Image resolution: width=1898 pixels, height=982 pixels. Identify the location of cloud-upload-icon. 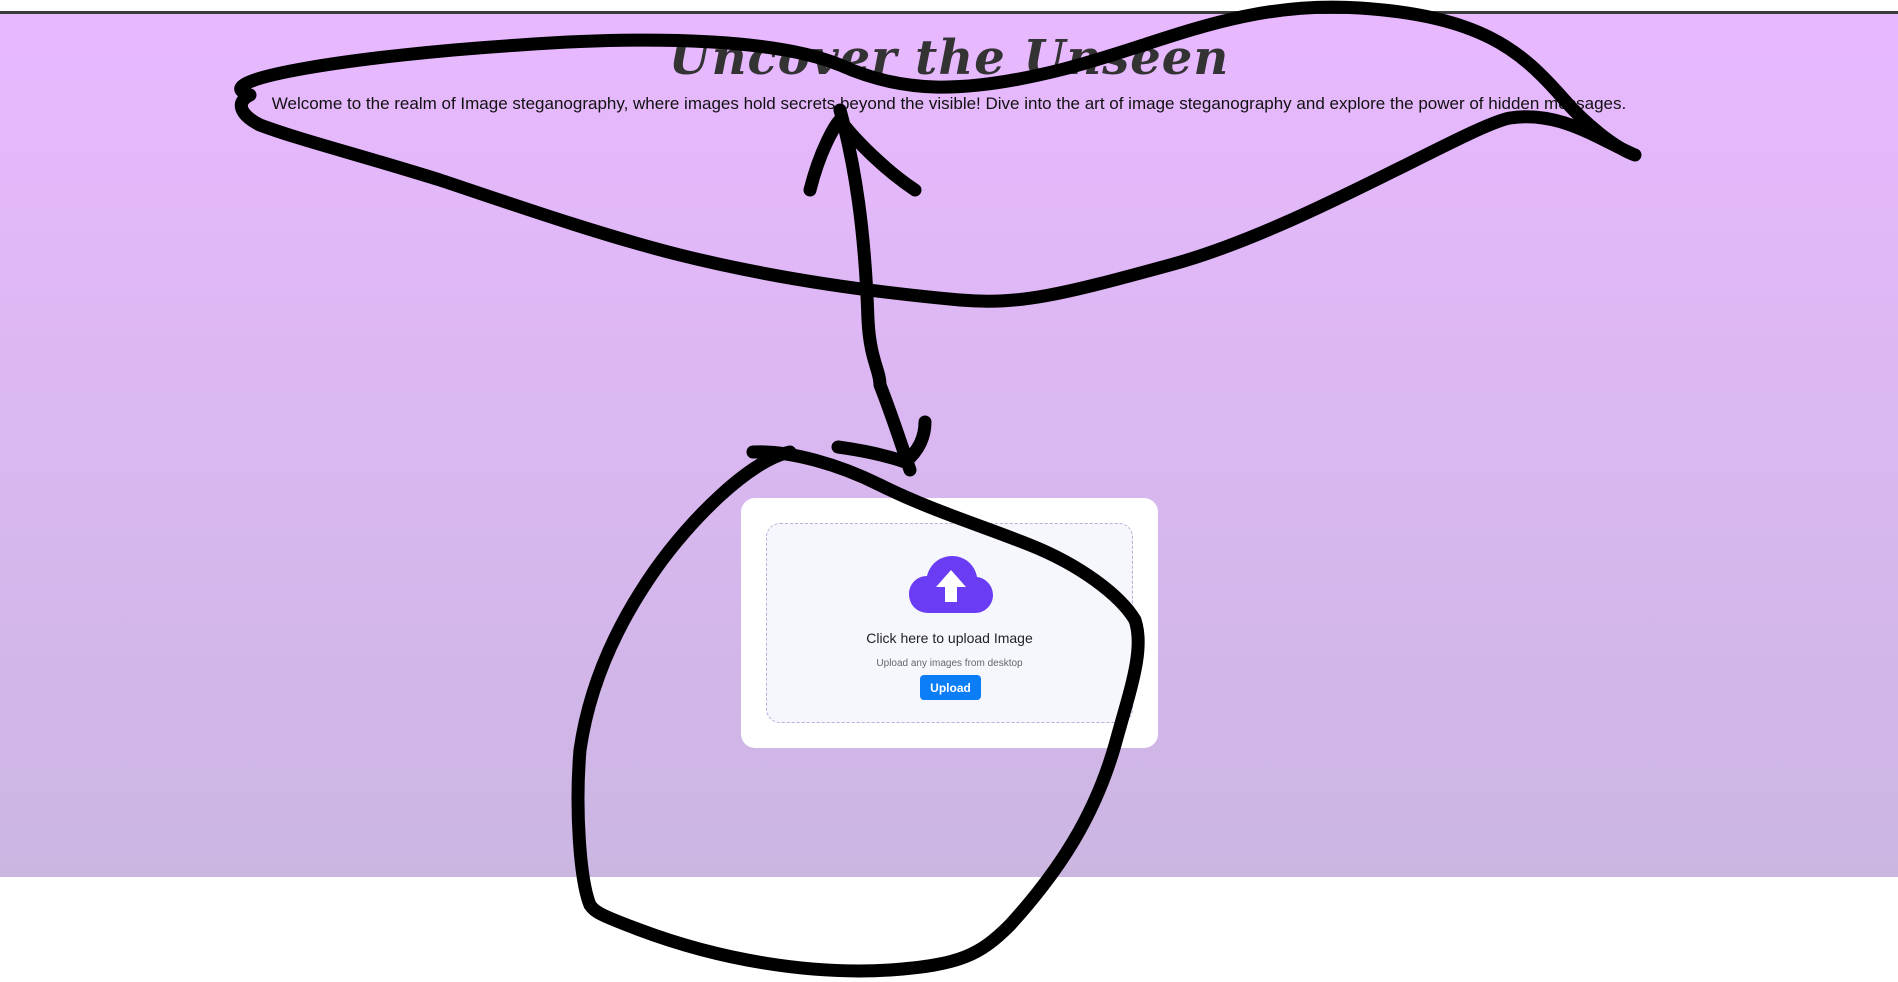
(951, 584).